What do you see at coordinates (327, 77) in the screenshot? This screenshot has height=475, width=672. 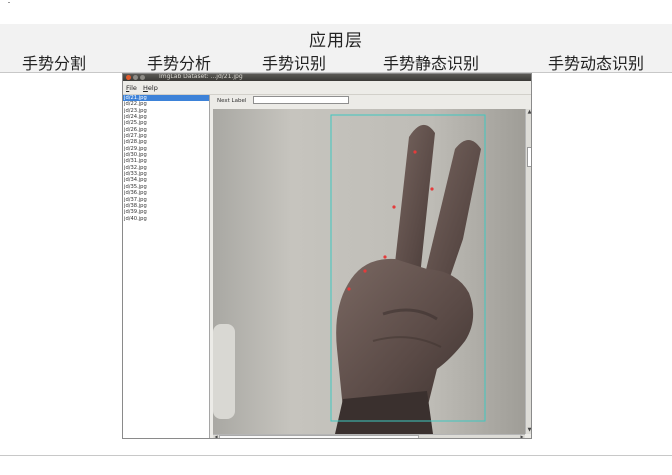 I see `window-titlebar: ImgLab Dataset: ...jd/21.jpg` at bounding box center [327, 77].